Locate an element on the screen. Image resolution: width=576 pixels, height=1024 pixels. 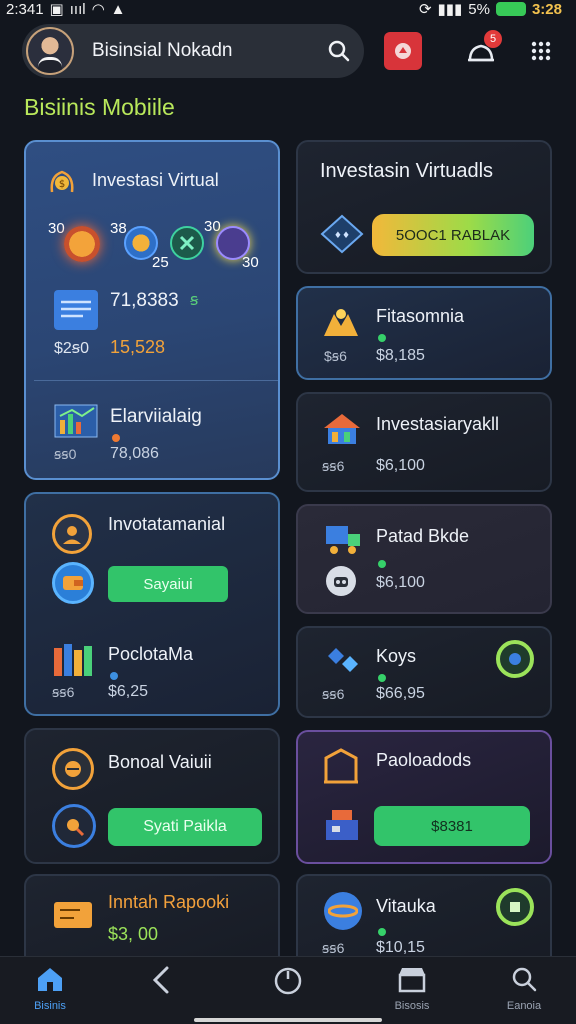
value-amount: 15,528 is located at coordinates (138, 347).